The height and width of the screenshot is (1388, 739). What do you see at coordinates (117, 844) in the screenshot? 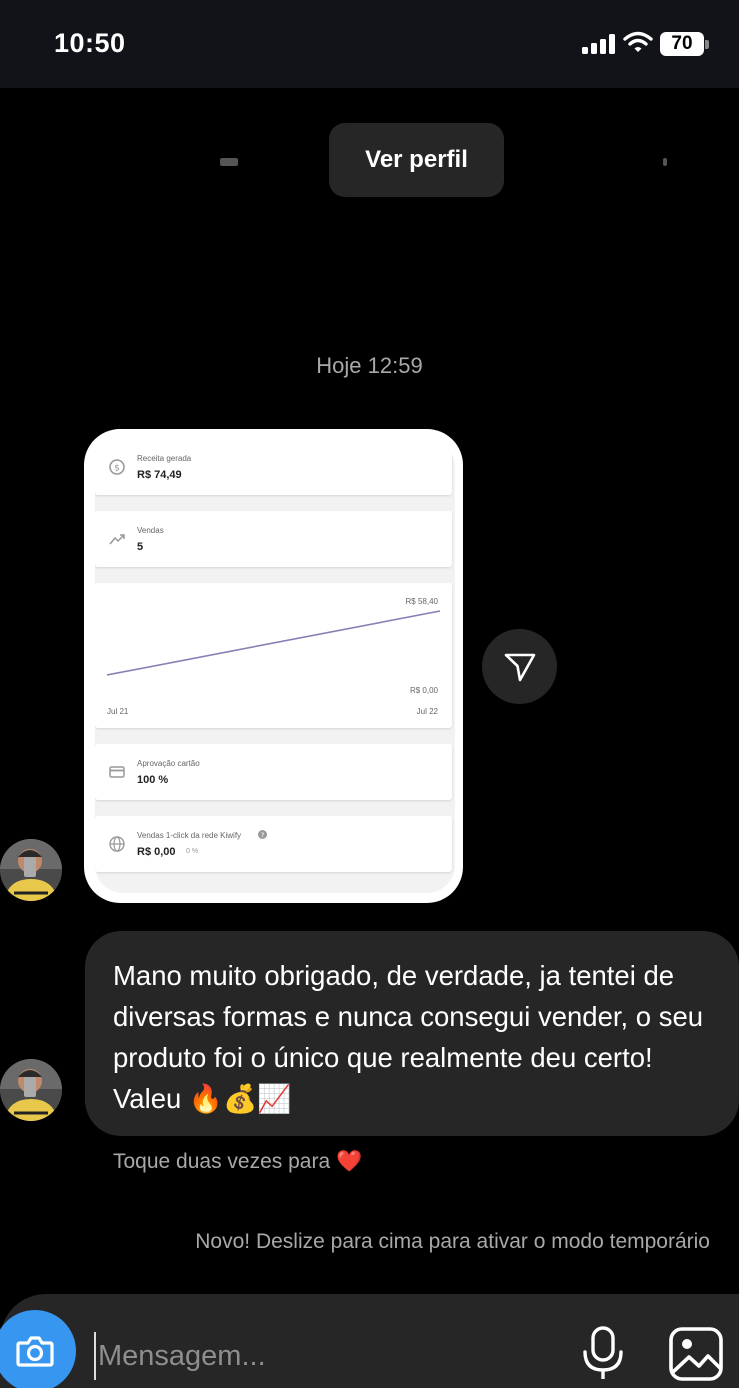
I see `globe-icon` at bounding box center [117, 844].